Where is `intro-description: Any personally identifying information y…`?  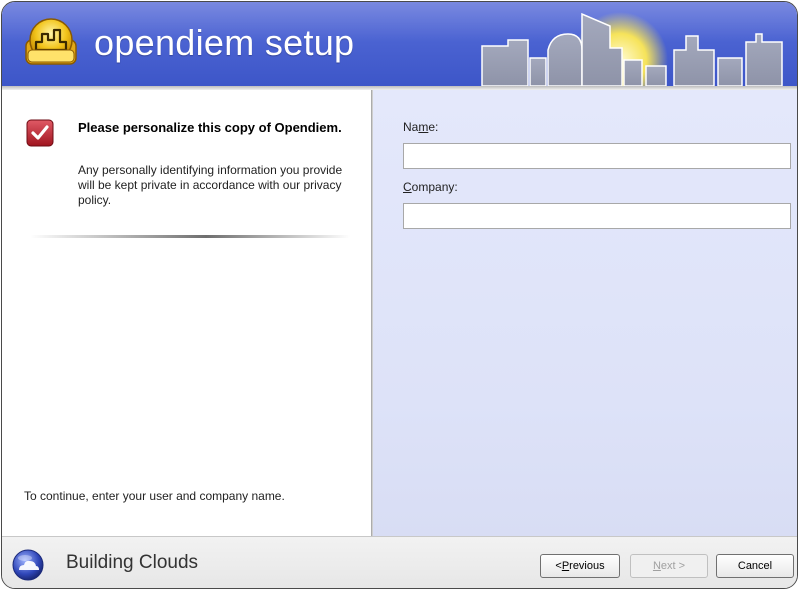
intro-description: Any personally identifying information y… is located at coordinates (210, 185).